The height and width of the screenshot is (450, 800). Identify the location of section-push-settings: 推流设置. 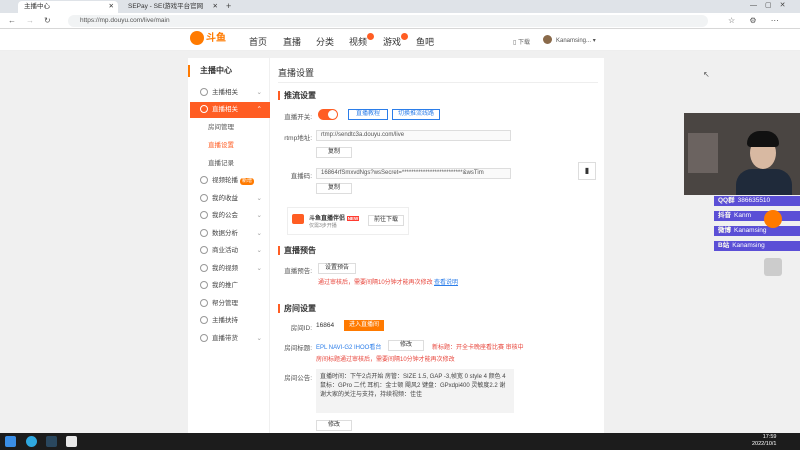
(297, 95).